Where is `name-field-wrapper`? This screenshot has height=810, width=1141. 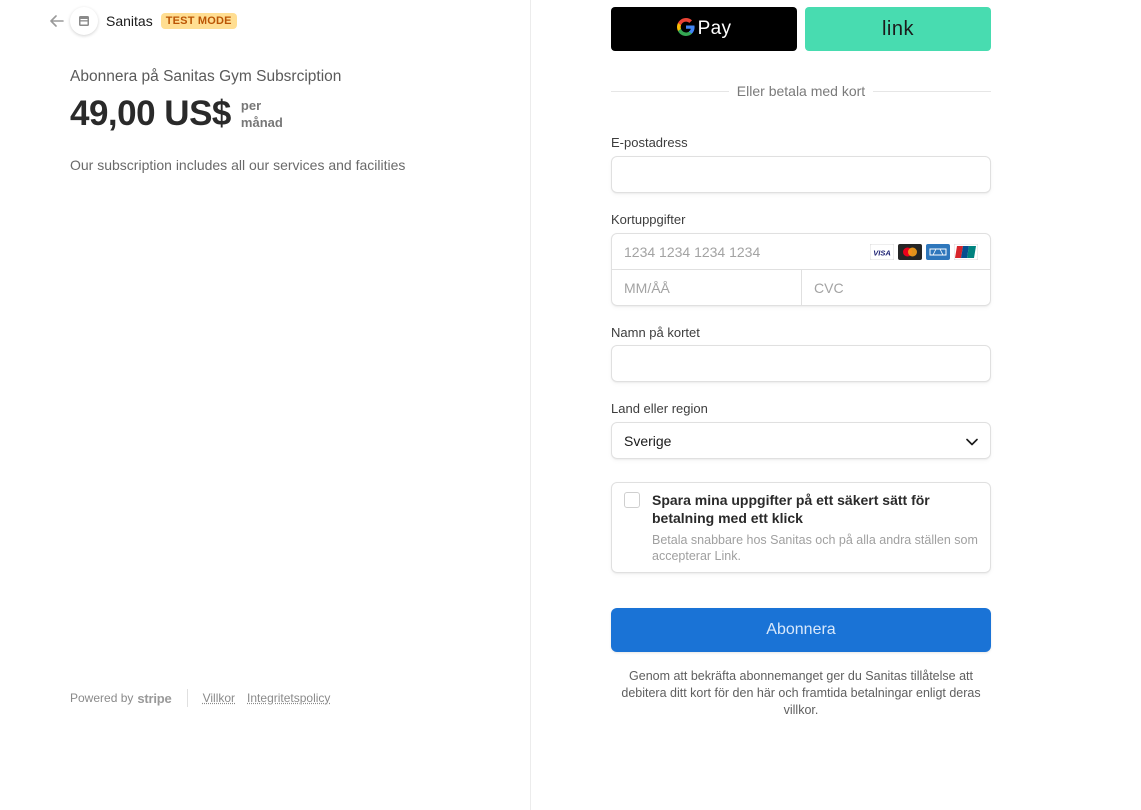 name-field-wrapper is located at coordinates (801, 363).